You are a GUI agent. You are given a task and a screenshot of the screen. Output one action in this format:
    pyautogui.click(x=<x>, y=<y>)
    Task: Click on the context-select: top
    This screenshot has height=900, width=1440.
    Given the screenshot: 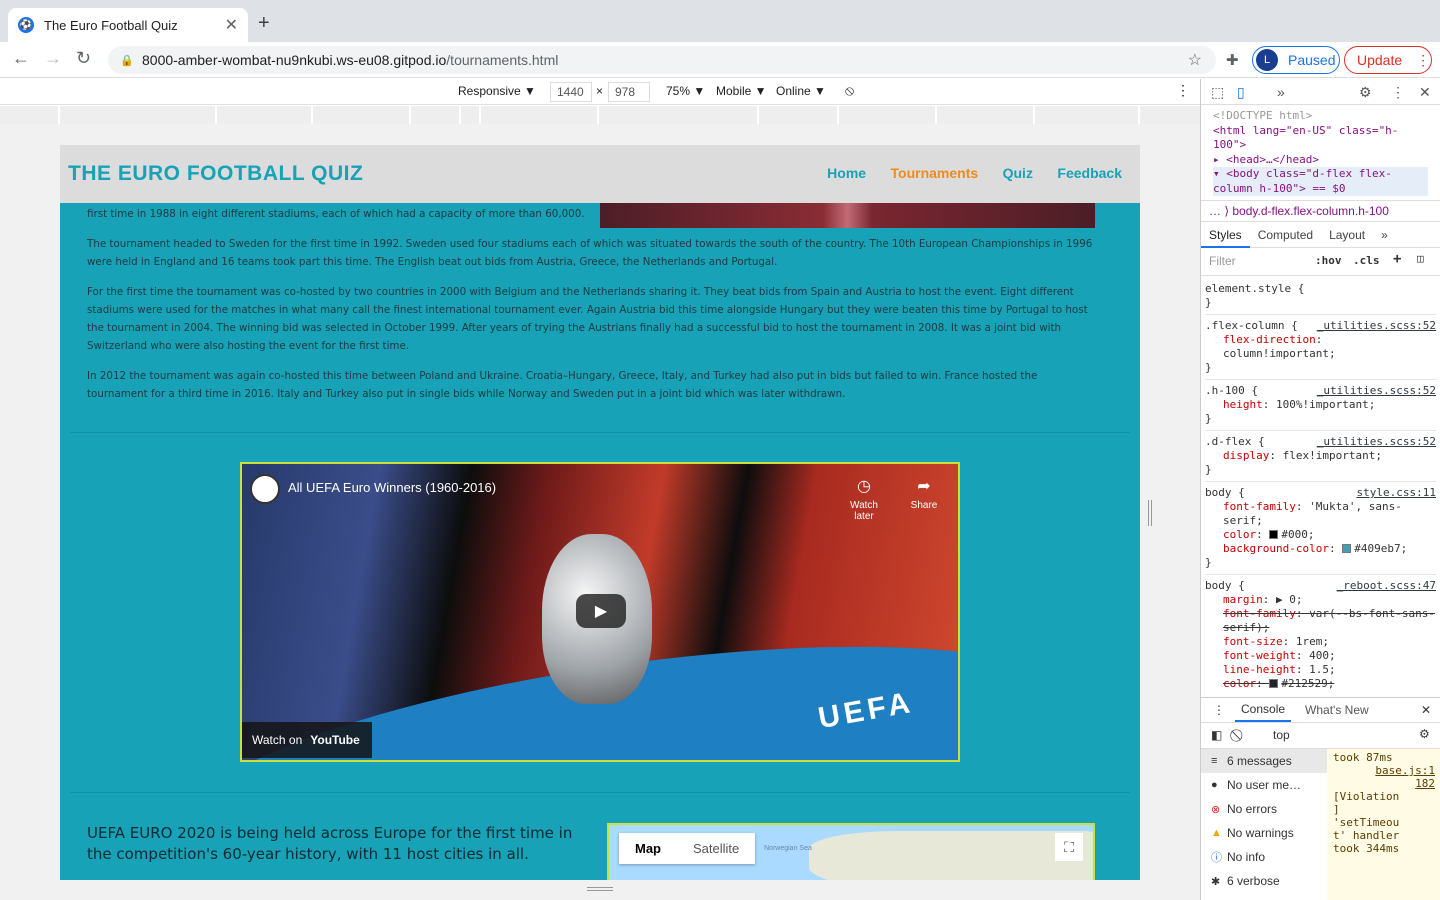 What is the action you would take?
    pyautogui.click(x=1340, y=736)
    